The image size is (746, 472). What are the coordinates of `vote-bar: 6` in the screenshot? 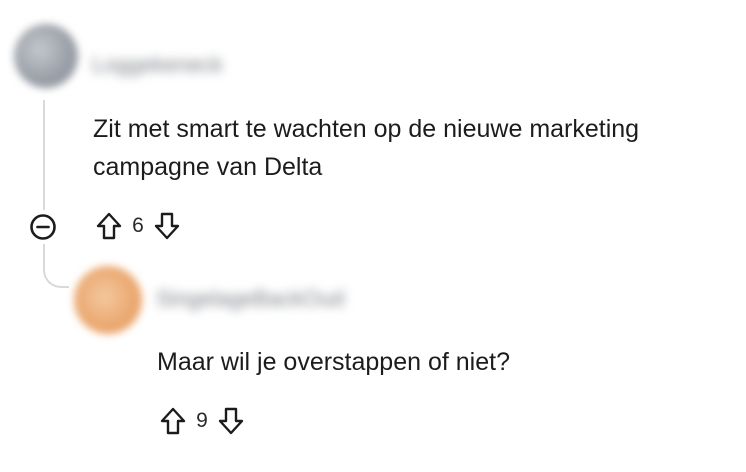 It's located at (138, 226).